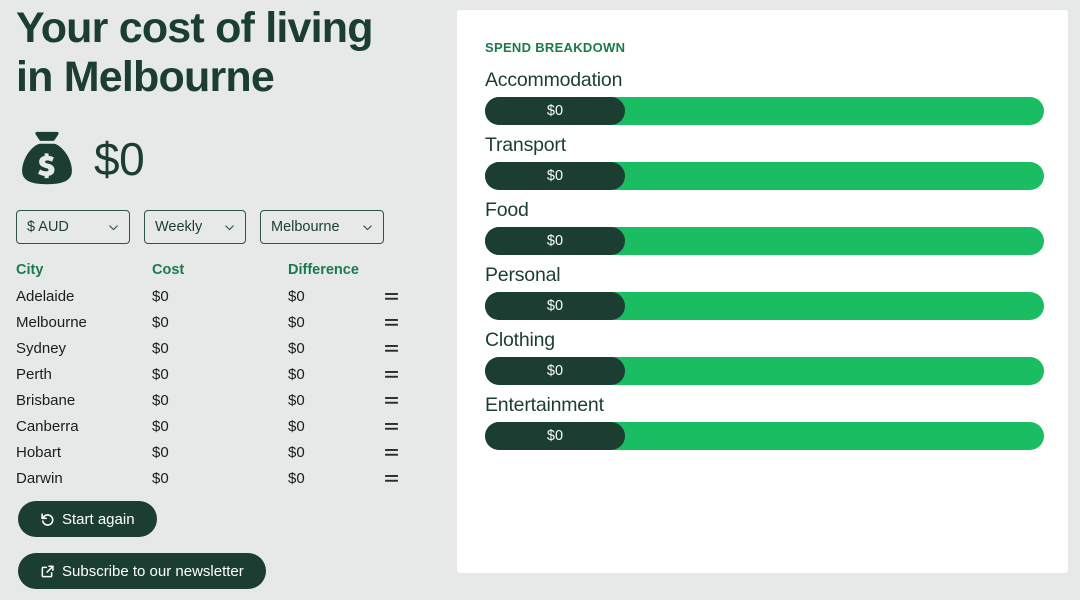  I want to click on undo-arrow-icon, so click(47, 519).